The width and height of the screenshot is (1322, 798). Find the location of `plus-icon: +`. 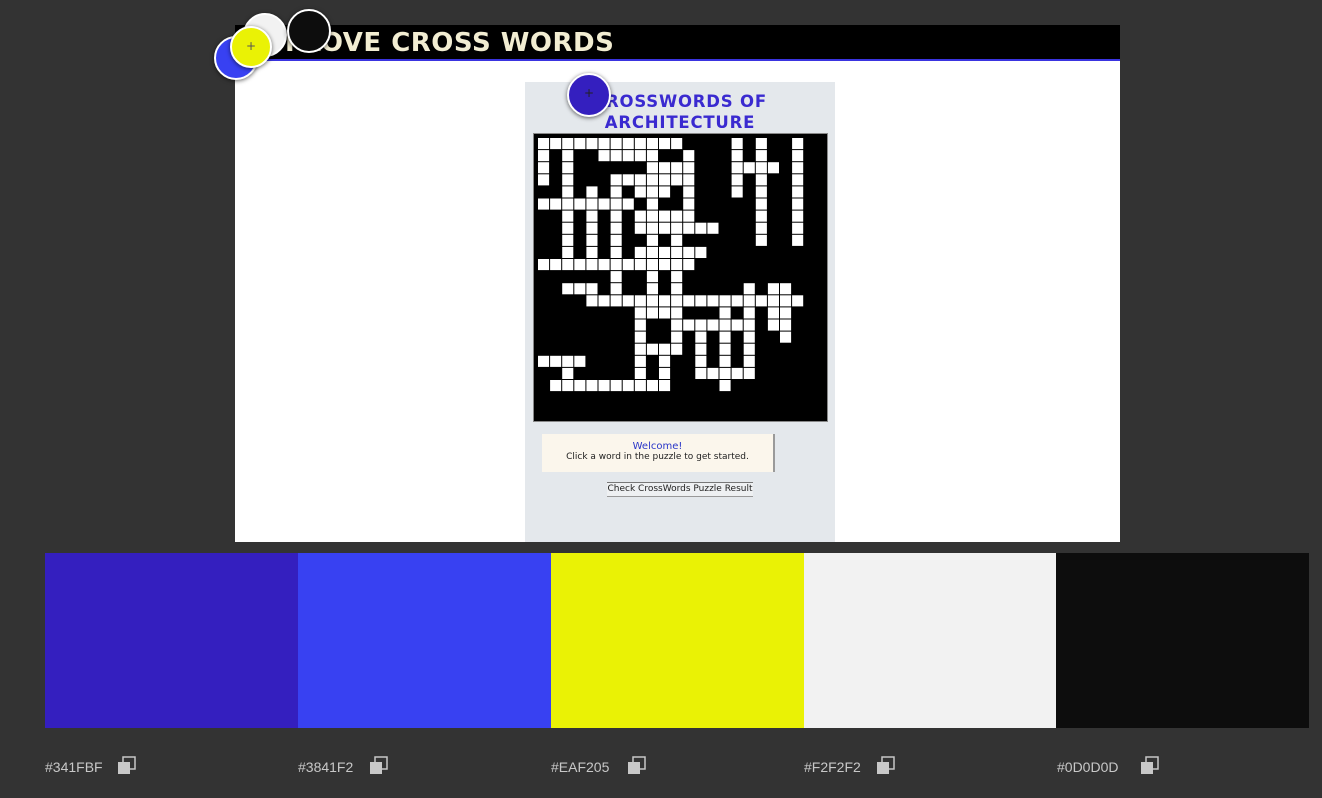

plus-icon: + is located at coordinates (251, 46).